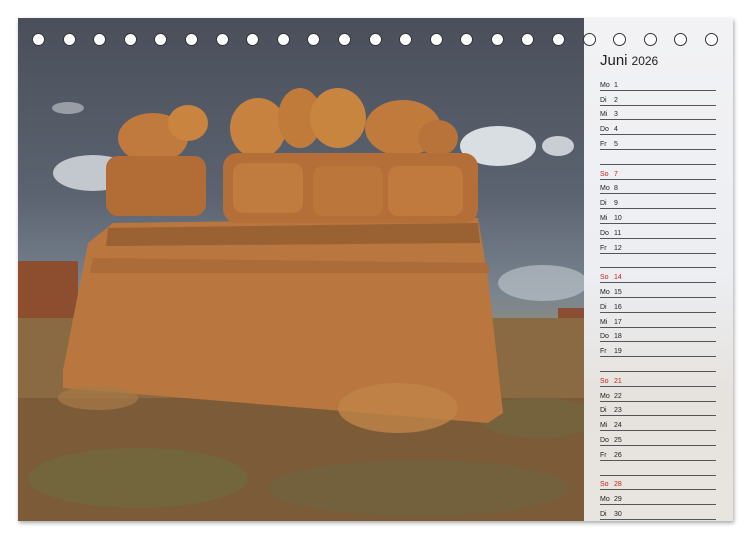 The width and height of the screenshot is (750, 539). Describe the element at coordinates (658, 290) in the screenshot. I see `day-row: Mo 15` at that location.